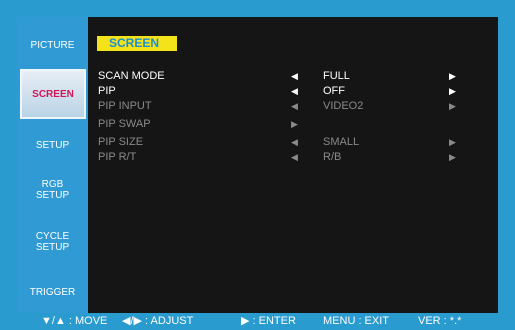  Describe the element at coordinates (341, 142) in the screenshot. I see `setting-value: SMALL` at that location.